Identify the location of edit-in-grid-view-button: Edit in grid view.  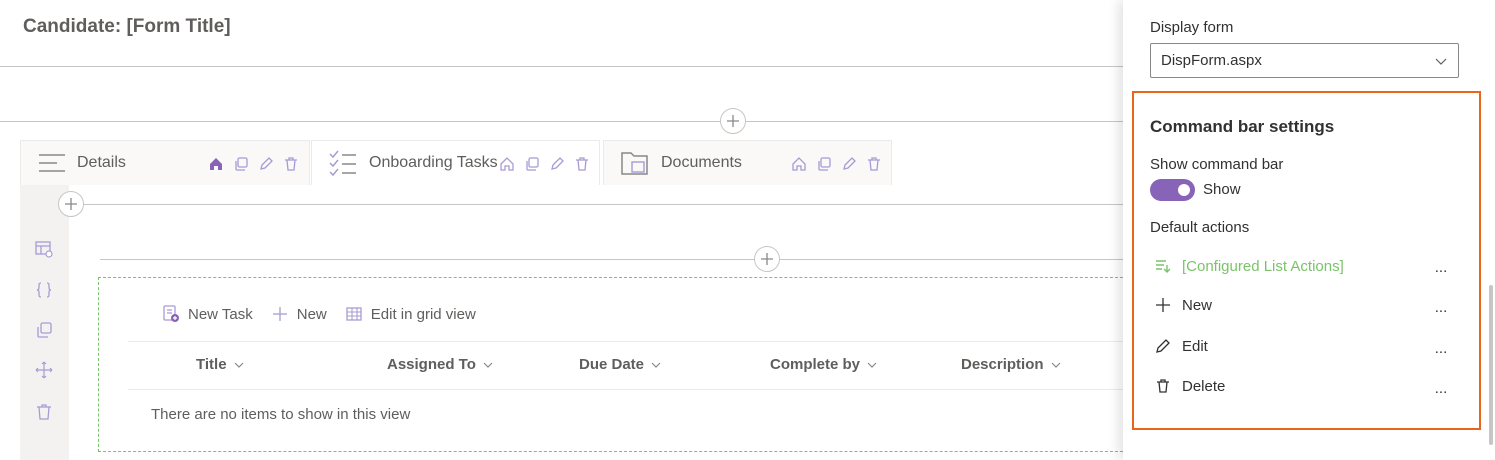
(410, 314).